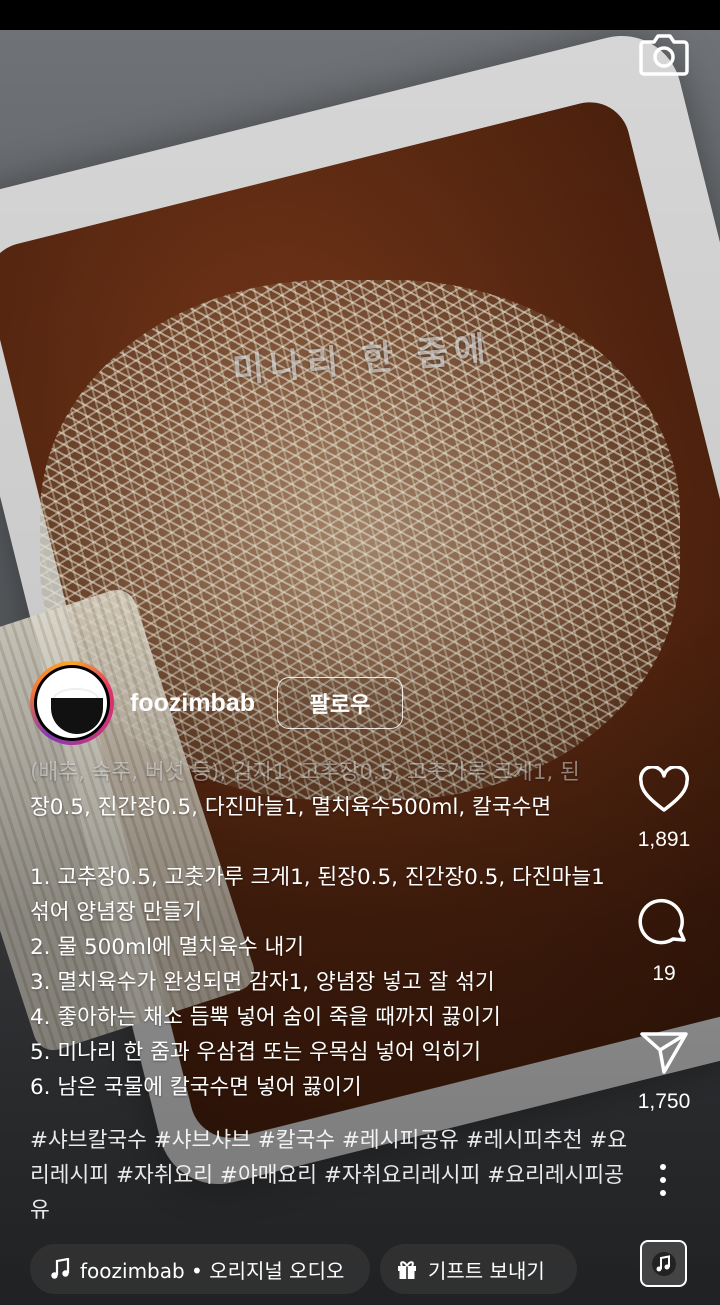 The image size is (720, 1305). Describe the element at coordinates (664, 839) in the screenshot. I see `like-count: 1,891` at that location.